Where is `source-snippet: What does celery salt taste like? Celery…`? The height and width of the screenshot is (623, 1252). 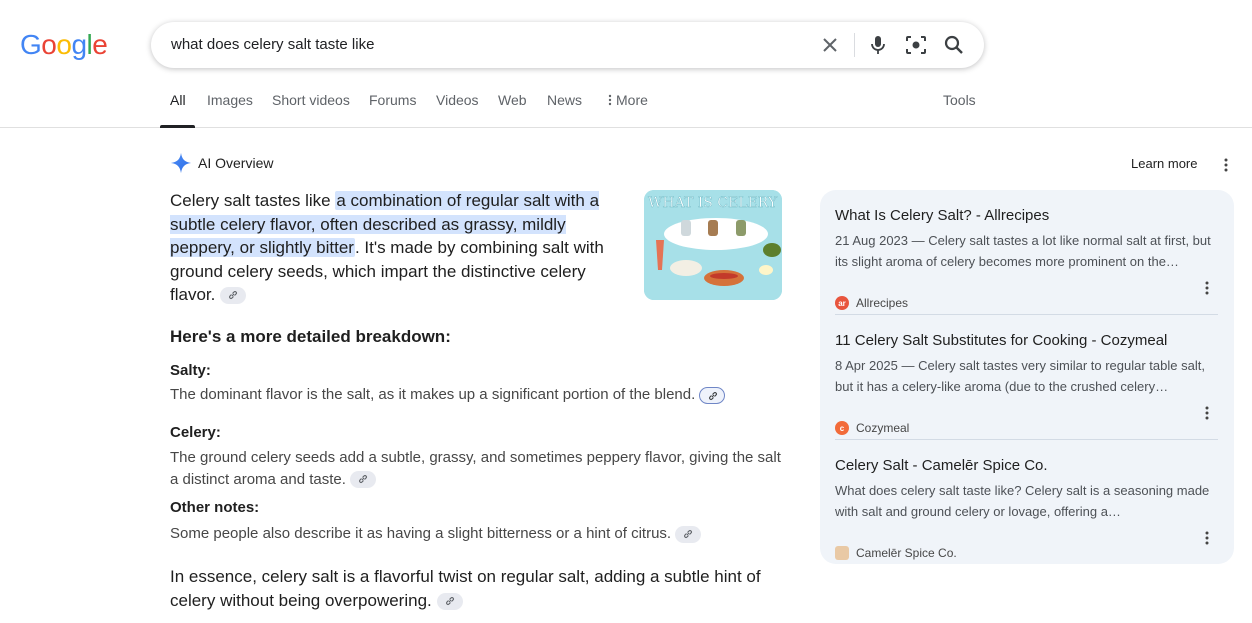
source-snippet: What does celery salt taste like? Celery… is located at coordinates (1022, 501).